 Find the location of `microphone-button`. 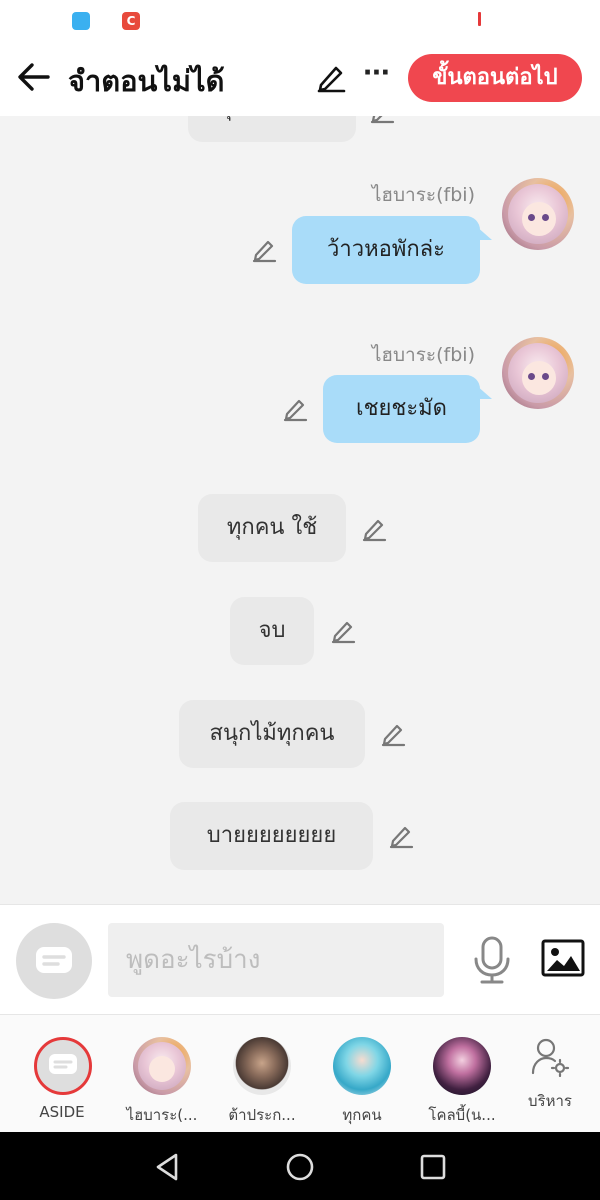

microphone-button is located at coordinates (492, 960).